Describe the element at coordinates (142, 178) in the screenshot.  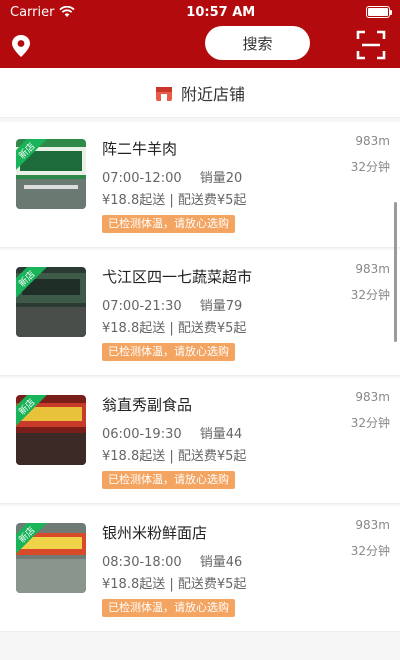
I see `store-hours: 07:00-12:00` at that location.